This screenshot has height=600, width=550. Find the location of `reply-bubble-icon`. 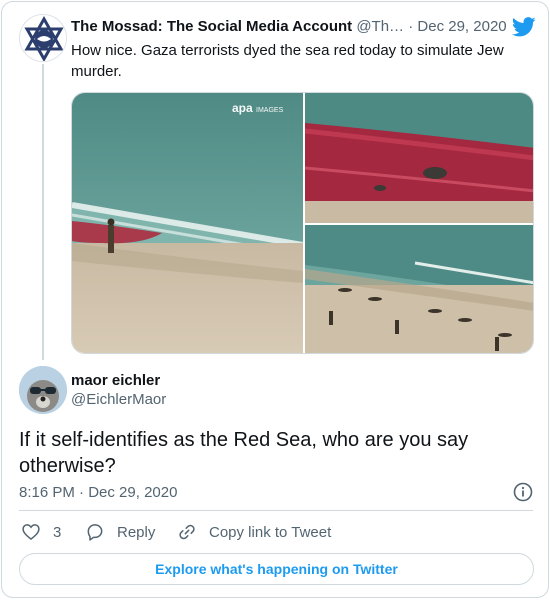

reply-bubble-icon is located at coordinates (95, 532).